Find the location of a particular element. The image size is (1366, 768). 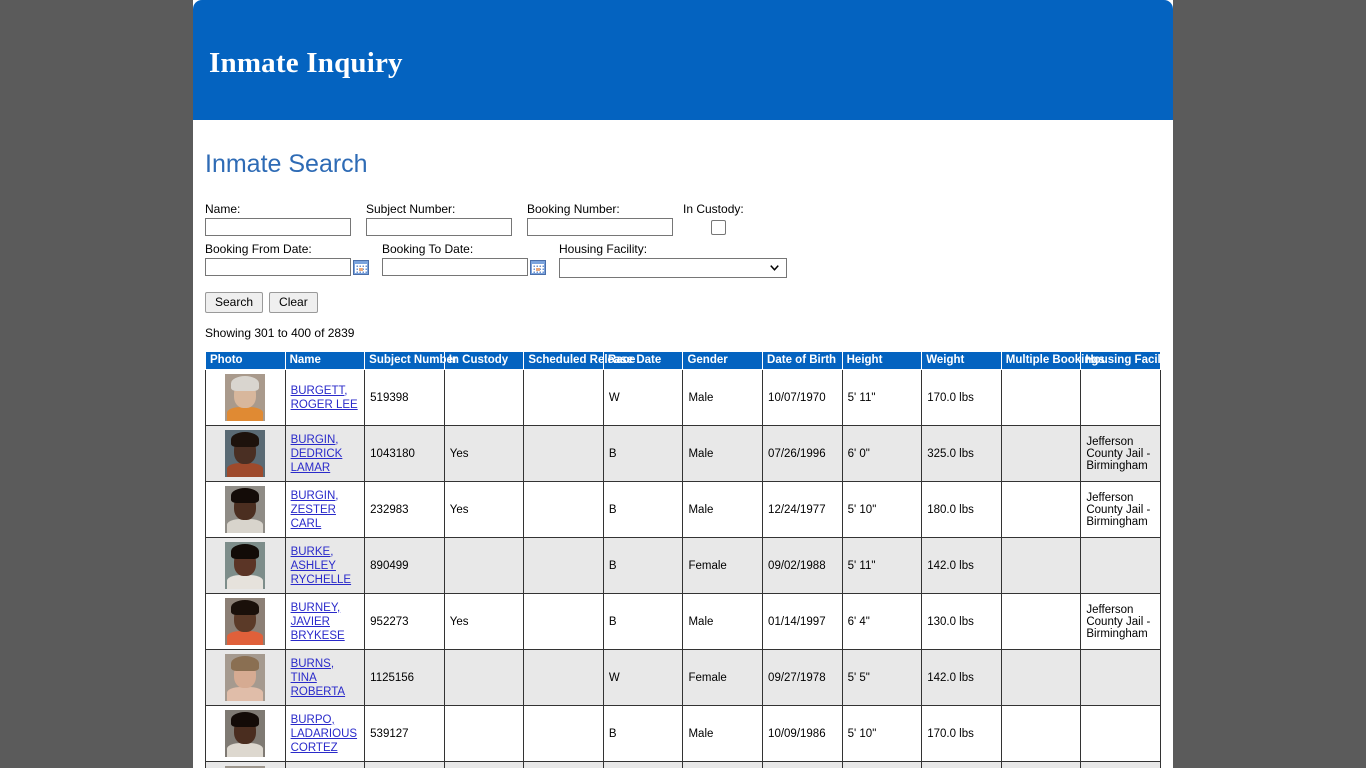

cell-date-of-birth: 01/14/1997 is located at coordinates (802, 621).